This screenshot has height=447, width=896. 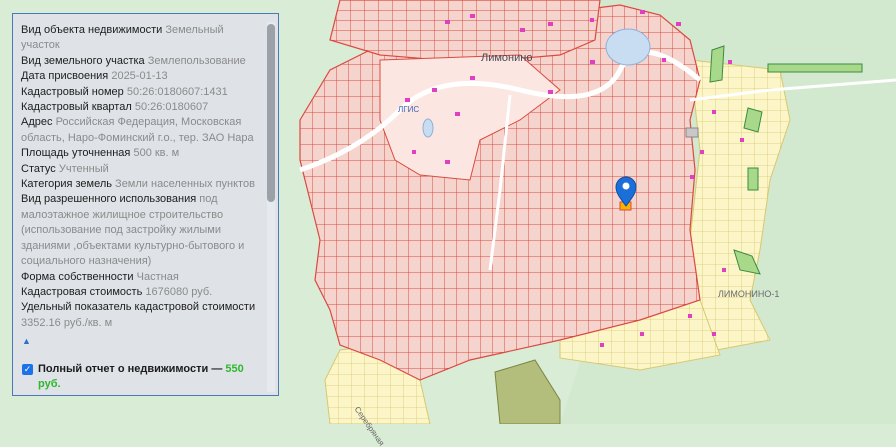 What do you see at coordinates (157, 276) in the screenshot?
I see `info-value: Частная` at bounding box center [157, 276].